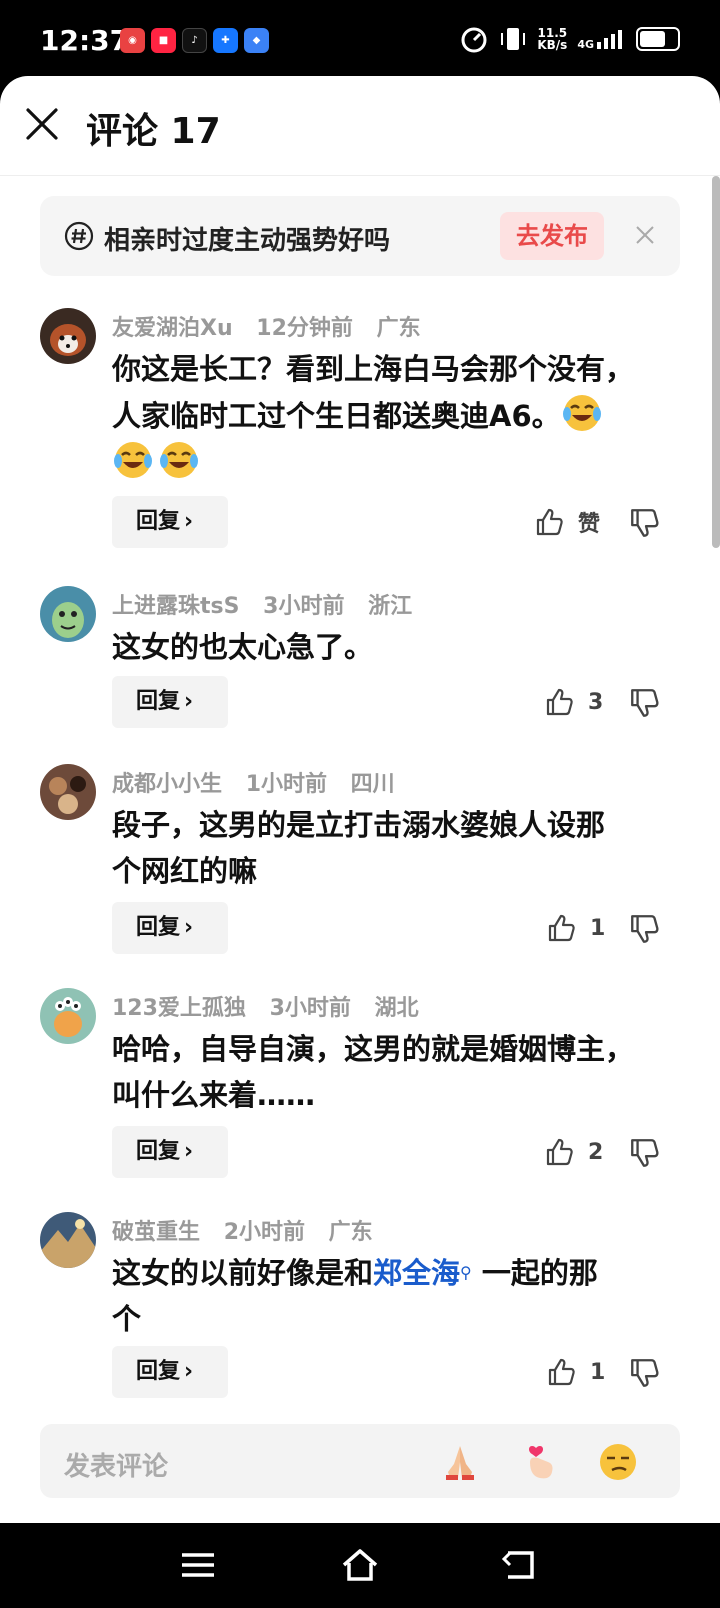 Image resolution: width=720 pixels, height=1608 pixels. I want to click on alipay-icon: ✚, so click(225, 40).